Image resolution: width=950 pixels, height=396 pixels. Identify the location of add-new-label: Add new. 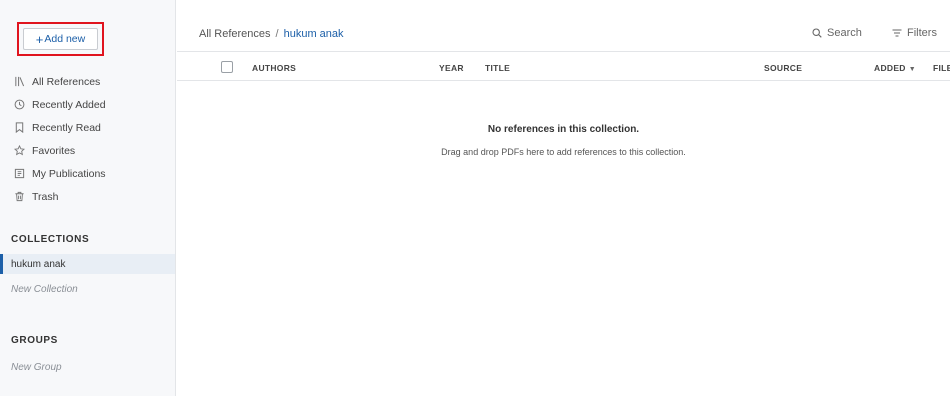
(65, 39).